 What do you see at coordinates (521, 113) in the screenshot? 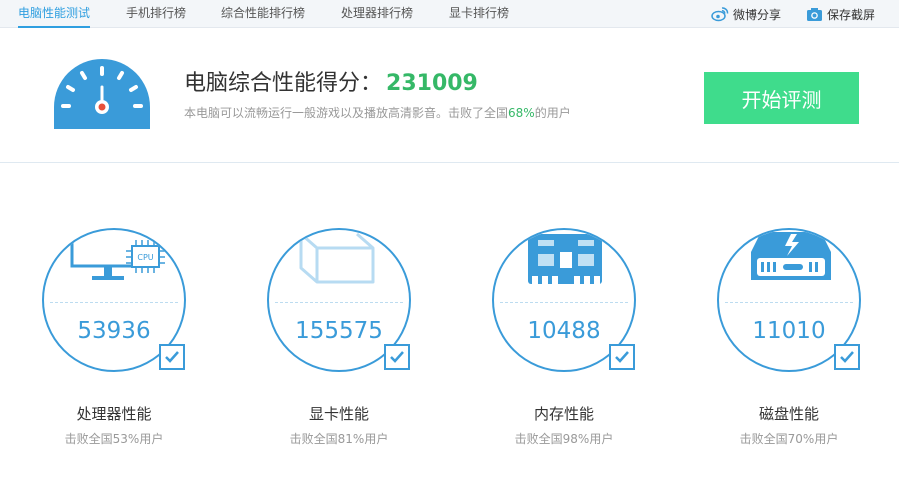
I see `score-description-percent: 68%` at bounding box center [521, 113].